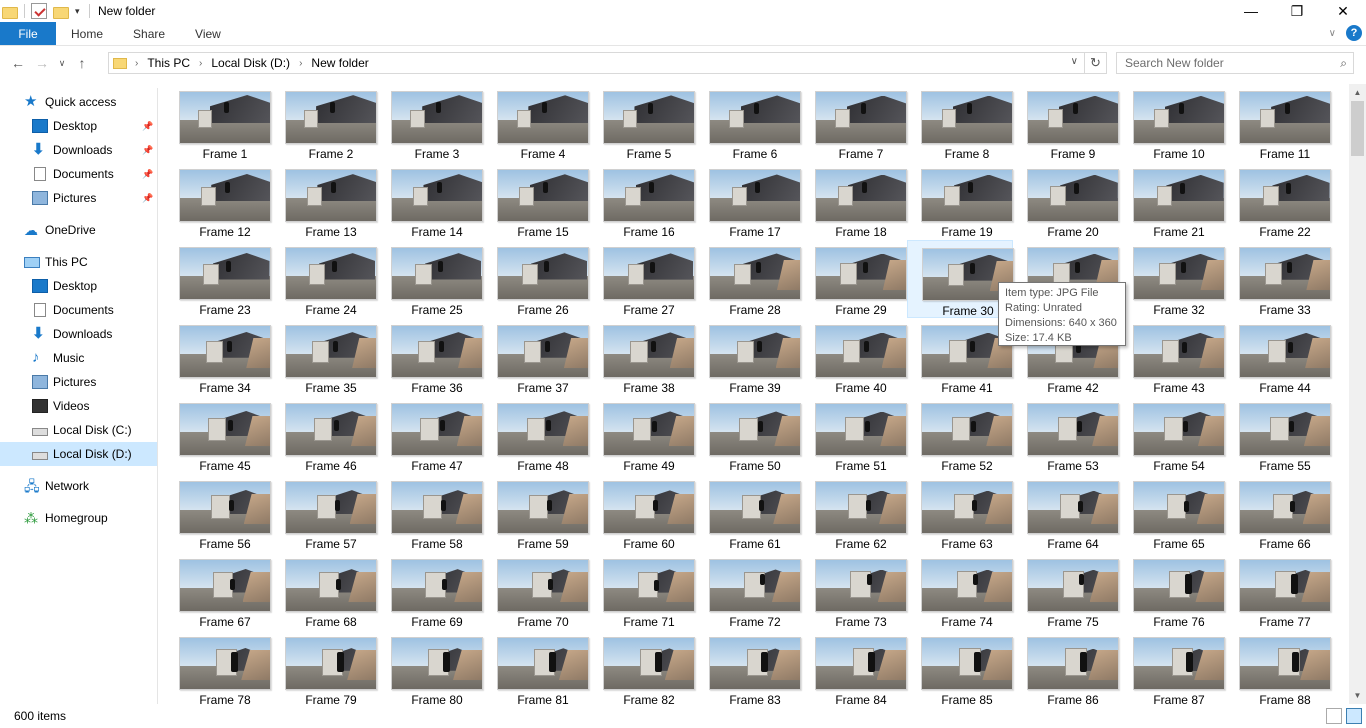  I want to click on file-item: Frame 27, so click(642, 279).